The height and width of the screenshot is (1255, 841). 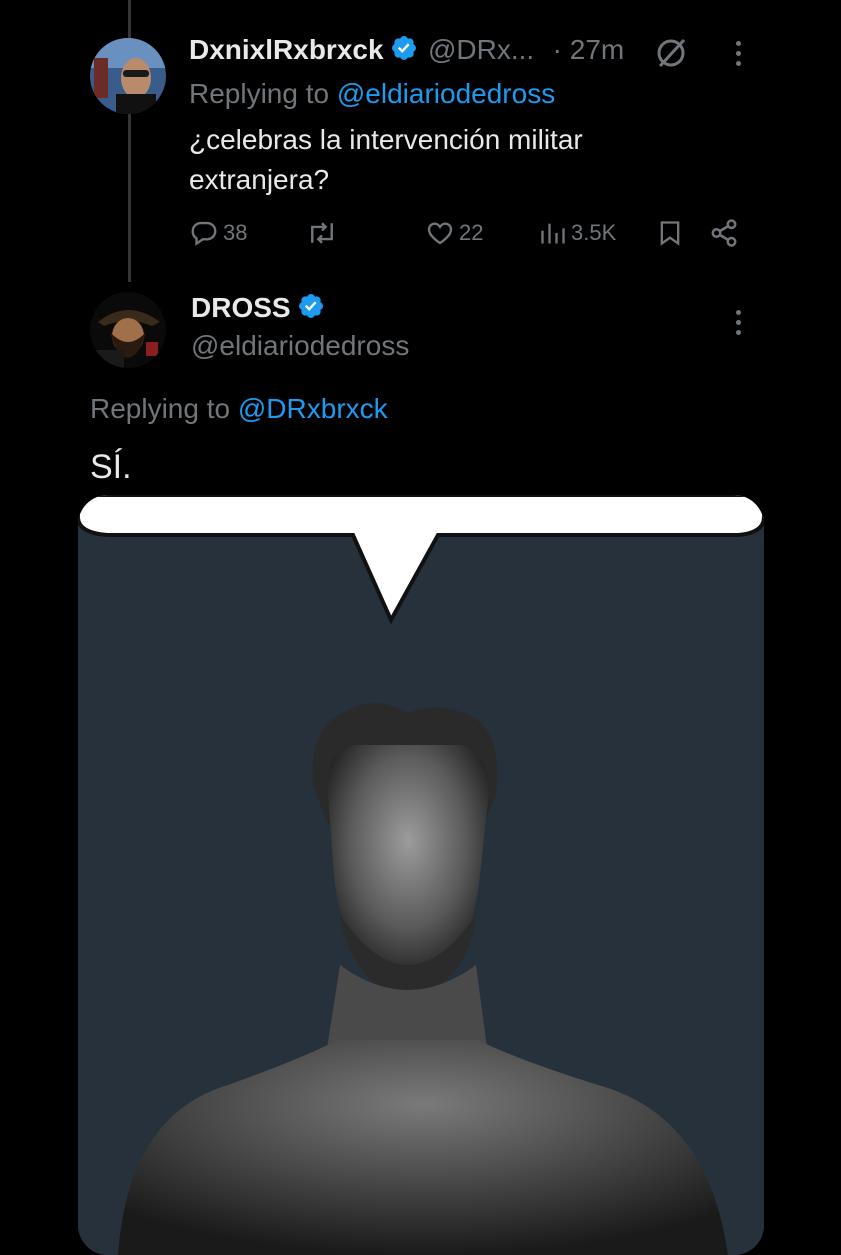 I want to click on replying-to: Replying to @eldiariodedross, so click(x=372, y=94).